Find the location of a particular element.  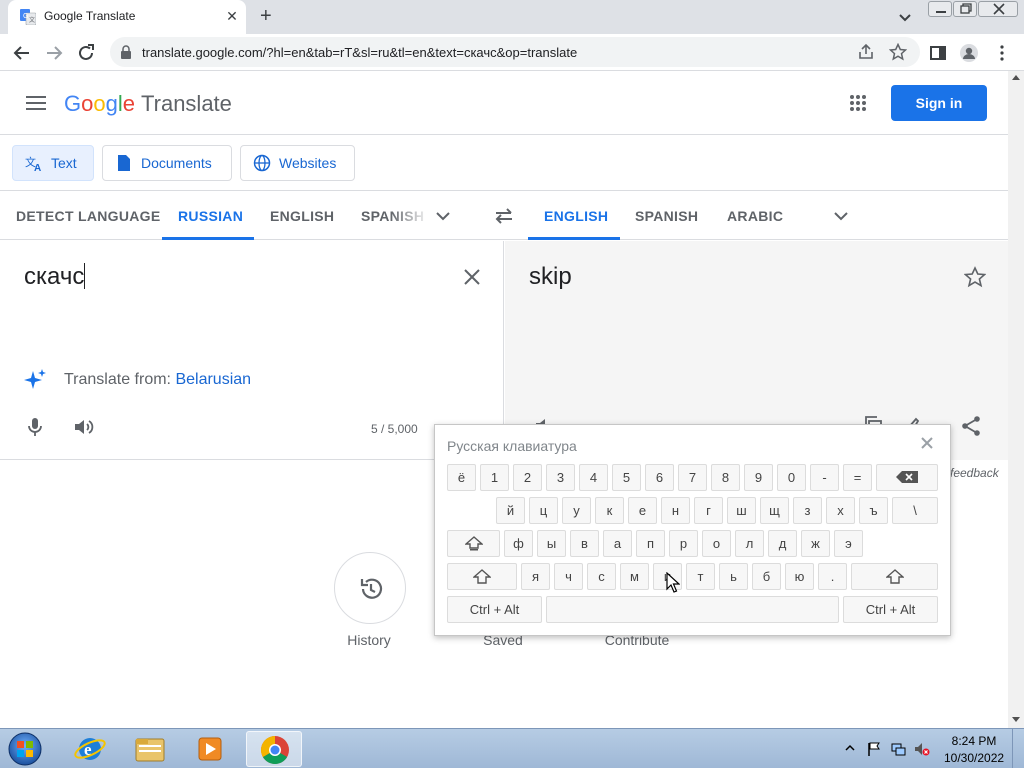

key: . is located at coordinates (832, 576).